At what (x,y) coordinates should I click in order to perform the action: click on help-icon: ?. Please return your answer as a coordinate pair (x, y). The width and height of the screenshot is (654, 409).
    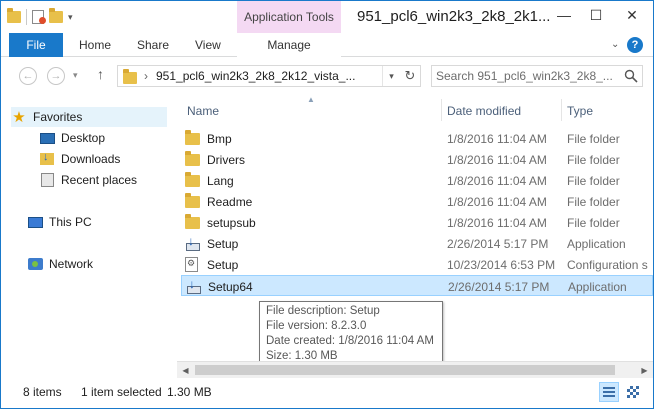
    Looking at the image, I should click on (635, 45).